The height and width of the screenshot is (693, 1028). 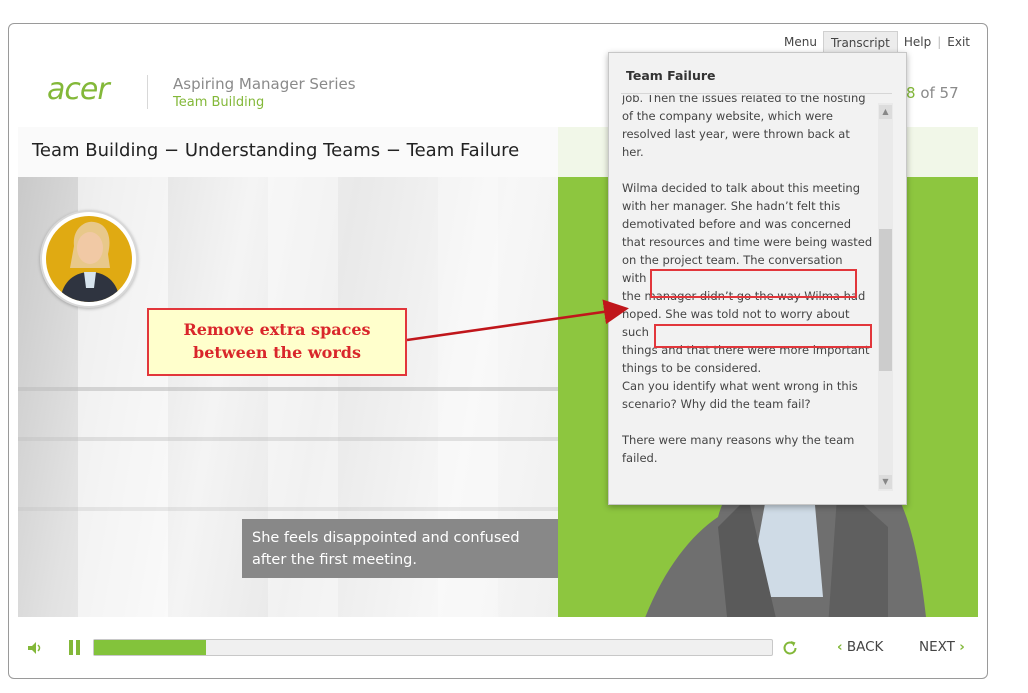 I want to click on next-label: NEXT, so click(x=937, y=647).